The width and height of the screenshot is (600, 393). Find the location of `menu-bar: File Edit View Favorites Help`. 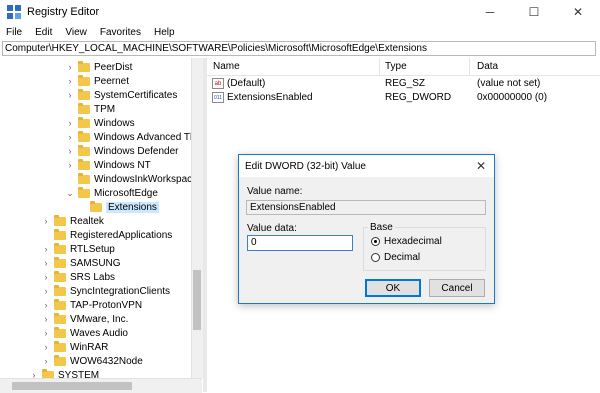

menu-bar: File Edit View Favorites Help is located at coordinates (300, 32).